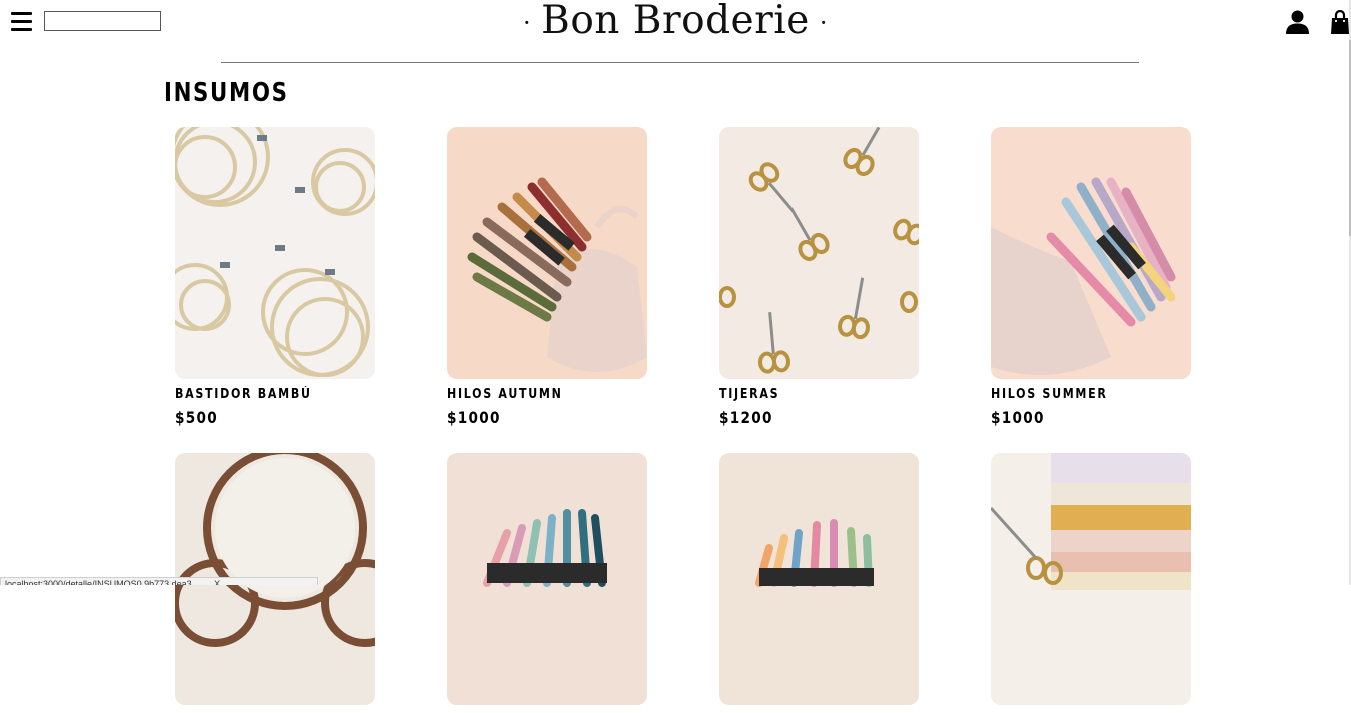 Image resolution: width=1351 pixels, height=713 pixels. What do you see at coordinates (226, 93) in the screenshot?
I see `section-title: INSUMOS` at bounding box center [226, 93].